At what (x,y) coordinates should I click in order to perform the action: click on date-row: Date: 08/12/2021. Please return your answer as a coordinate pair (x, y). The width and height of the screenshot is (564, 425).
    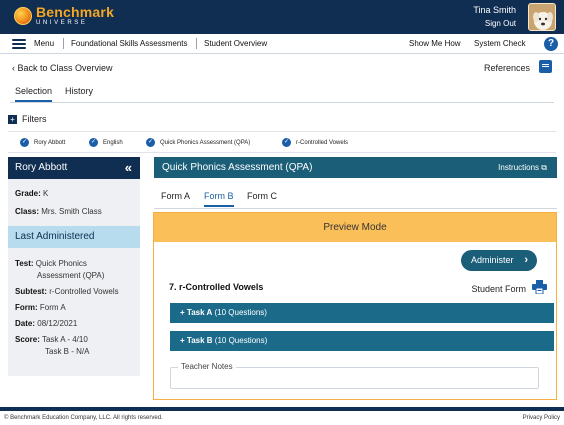
    Looking at the image, I should click on (74, 324).